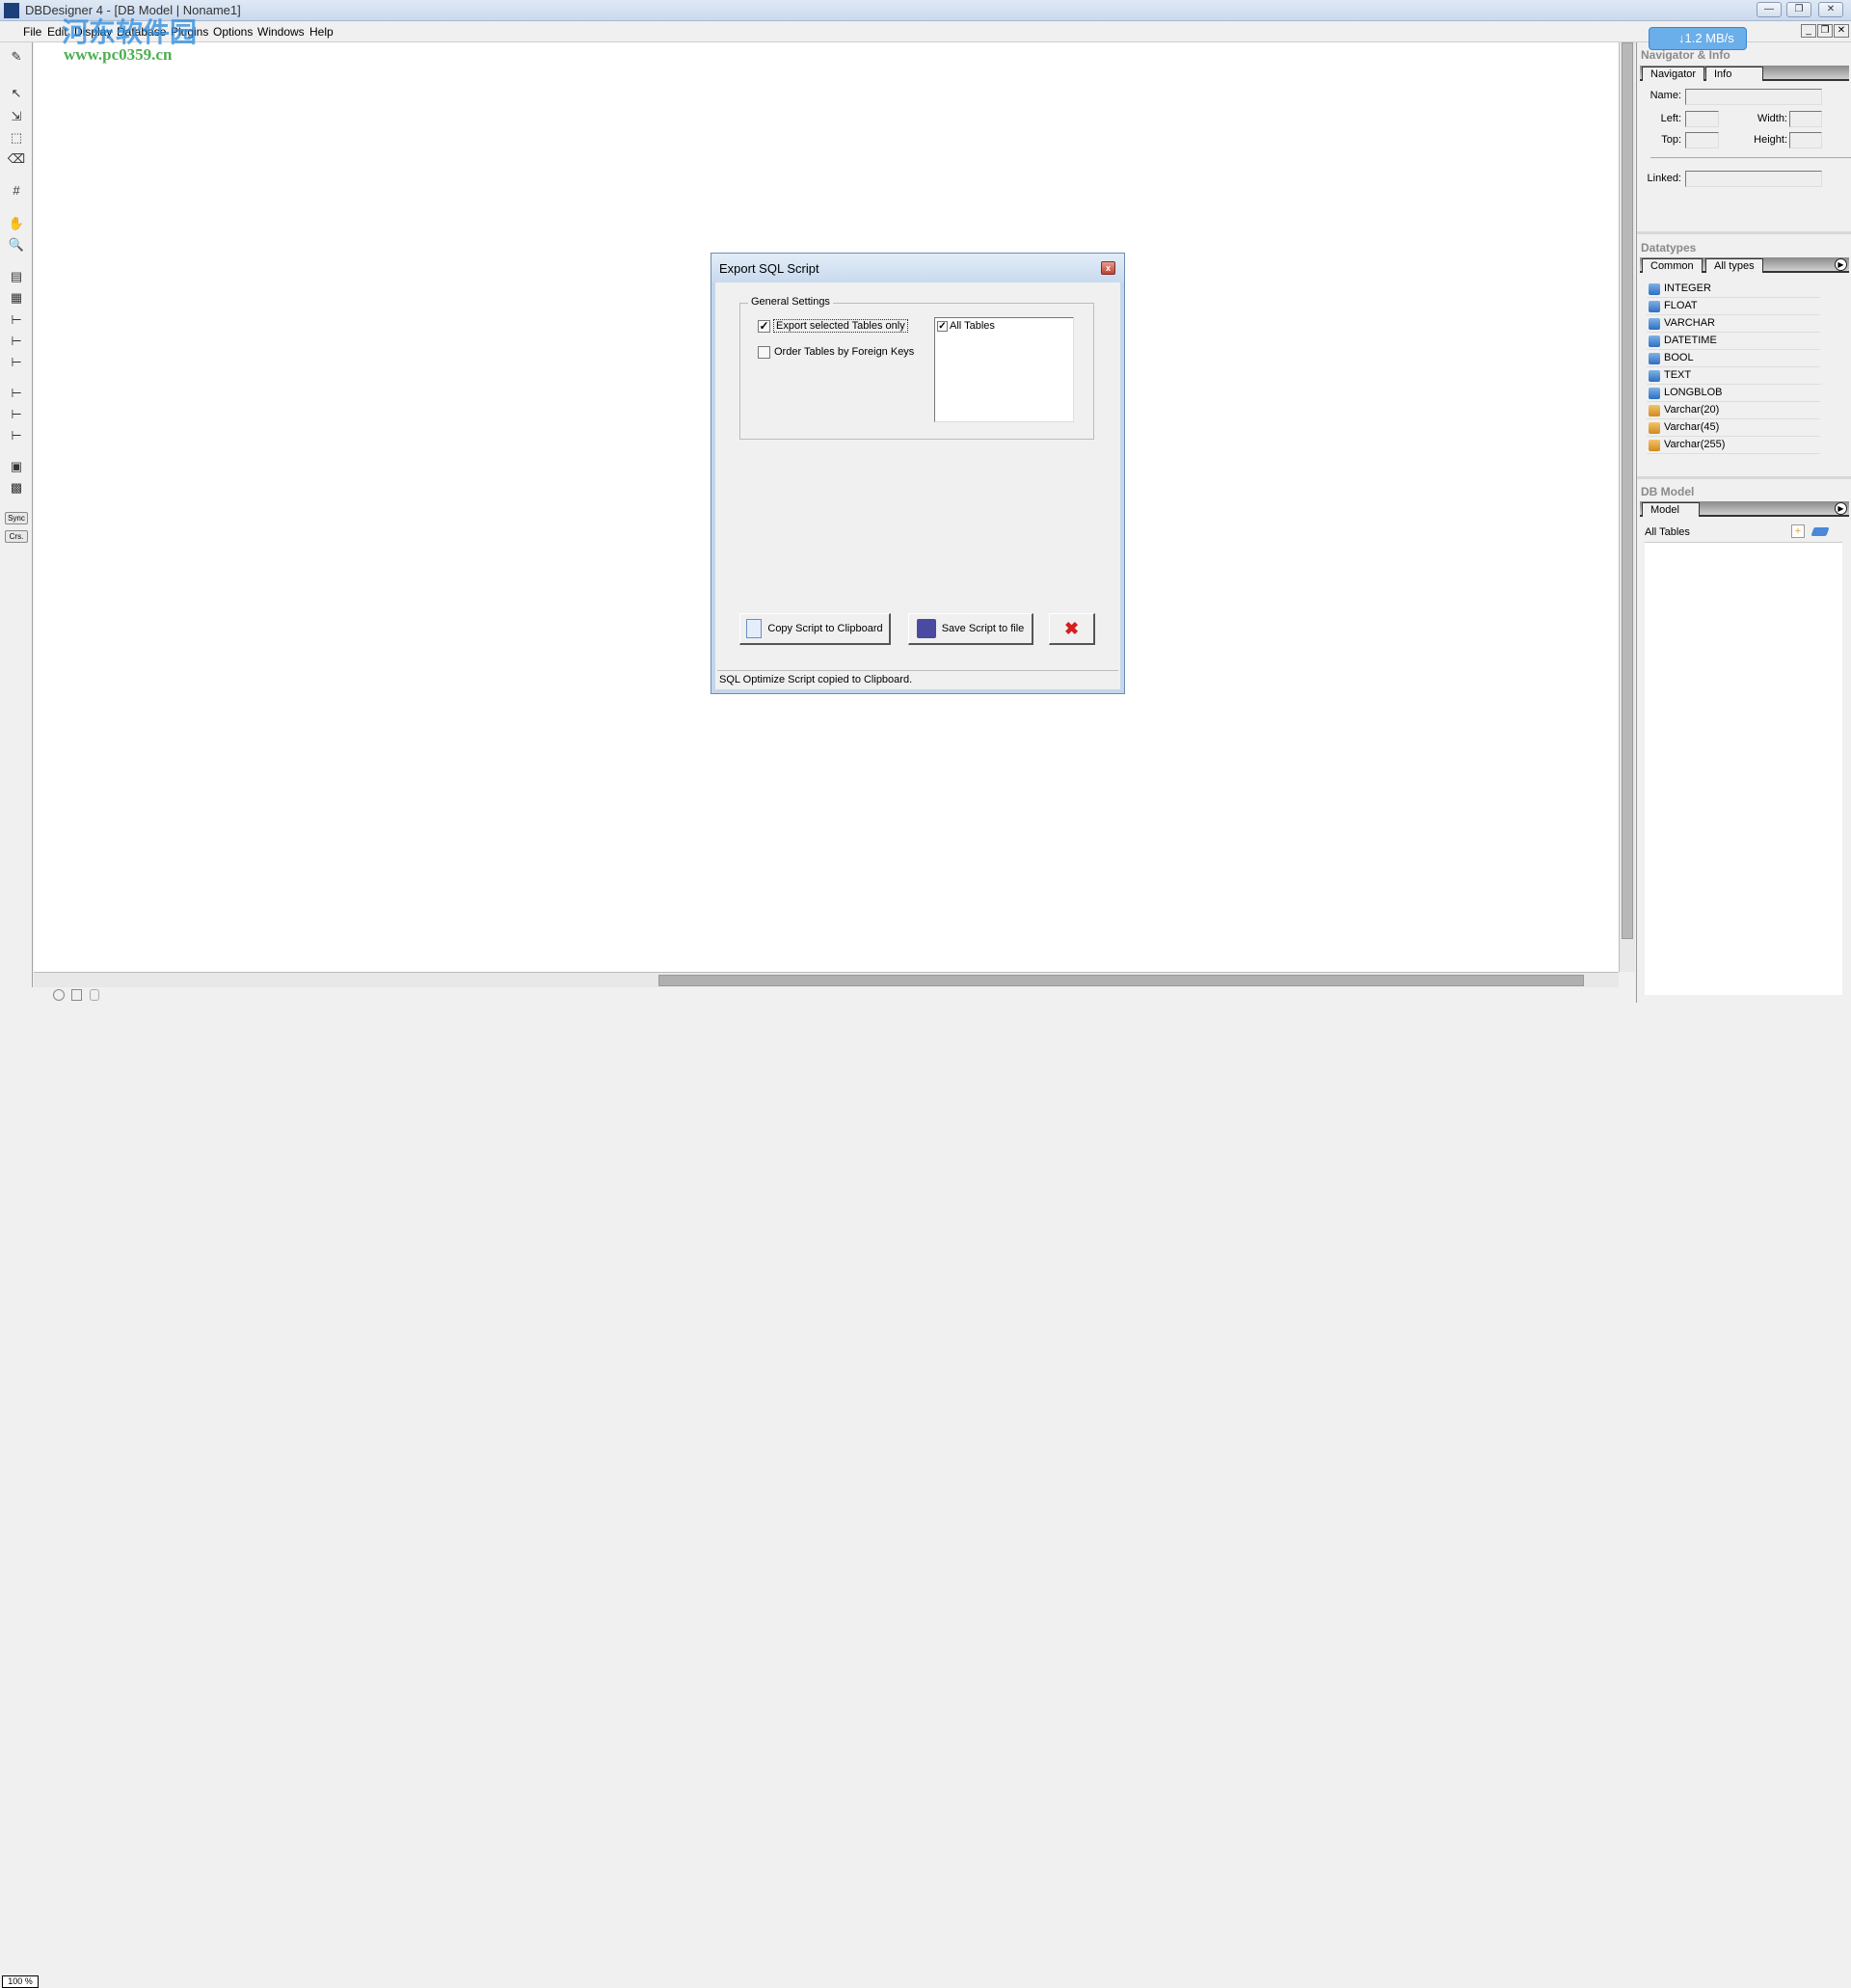 The width and height of the screenshot is (1851, 1988). Describe the element at coordinates (16, 414) in the screenshot. I see `relation-11-sub-icon: ⊢` at that location.